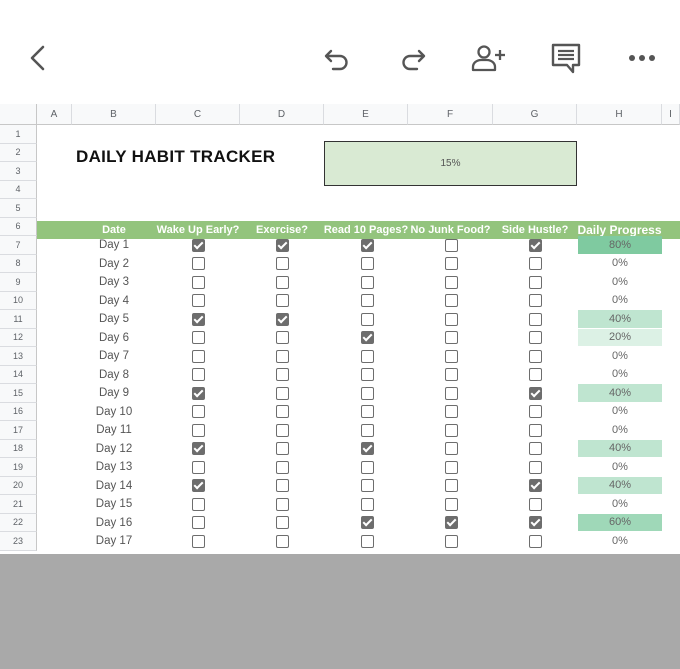 The image size is (680, 669). Describe the element at coordinates (18, 485) in the screenshot. I see `row-header-20: 20` at that location.